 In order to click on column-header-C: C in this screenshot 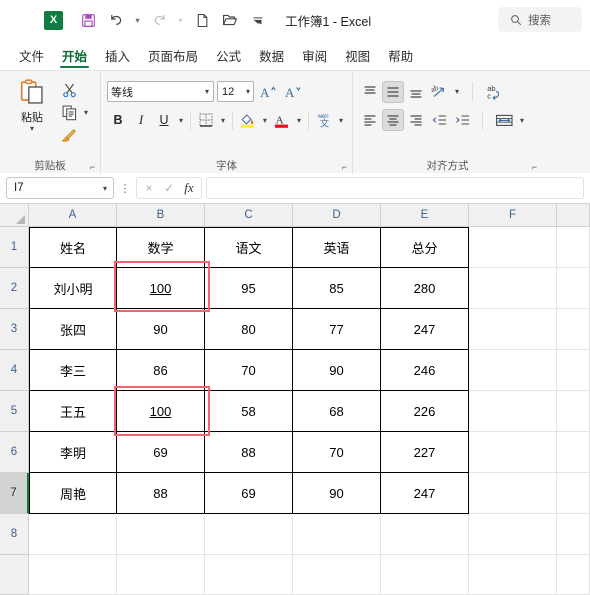, I will do `click(249, 215)`.